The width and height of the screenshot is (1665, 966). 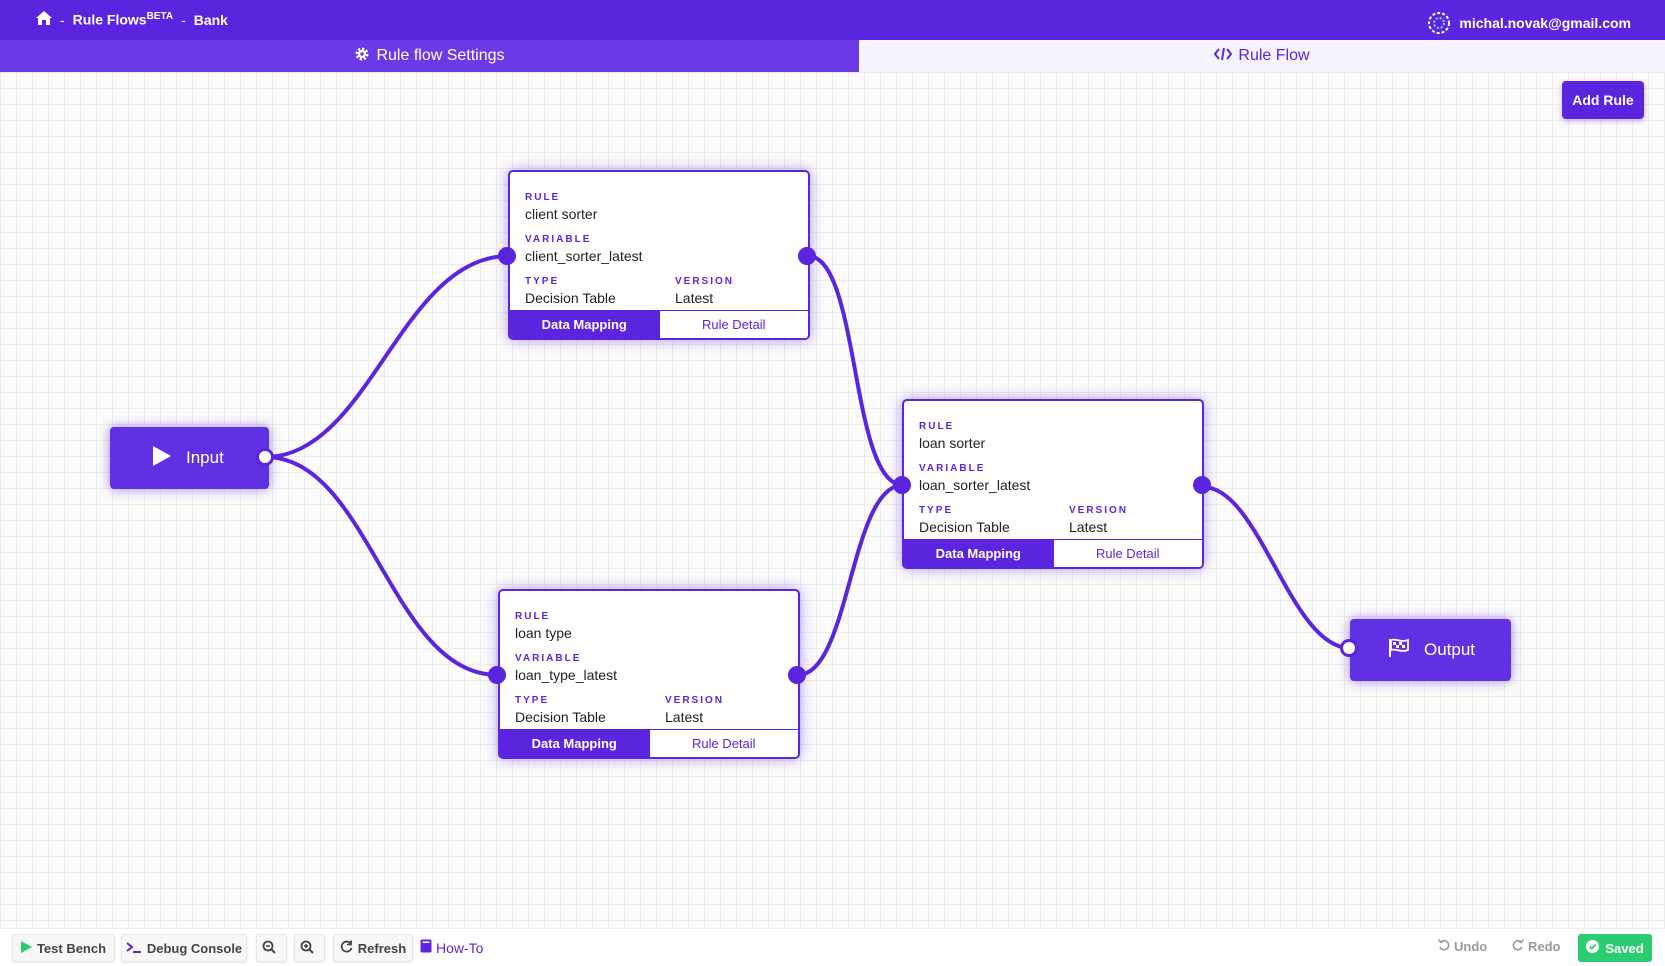 What do you see at coordinates (1520, 946) in the screenshot?
I see `redo-icon` at bounding box center [1520, 946].